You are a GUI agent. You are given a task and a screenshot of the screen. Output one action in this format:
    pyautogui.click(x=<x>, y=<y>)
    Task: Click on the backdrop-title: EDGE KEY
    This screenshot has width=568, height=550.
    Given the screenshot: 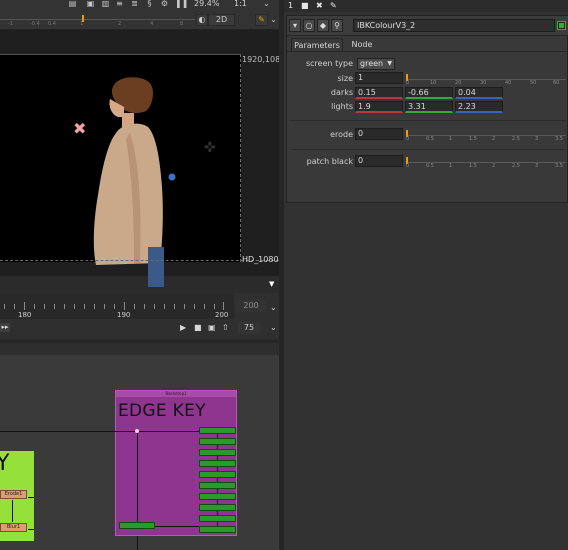 What is the action you would take?
    pyautogui.click(x=162, y=411)
    